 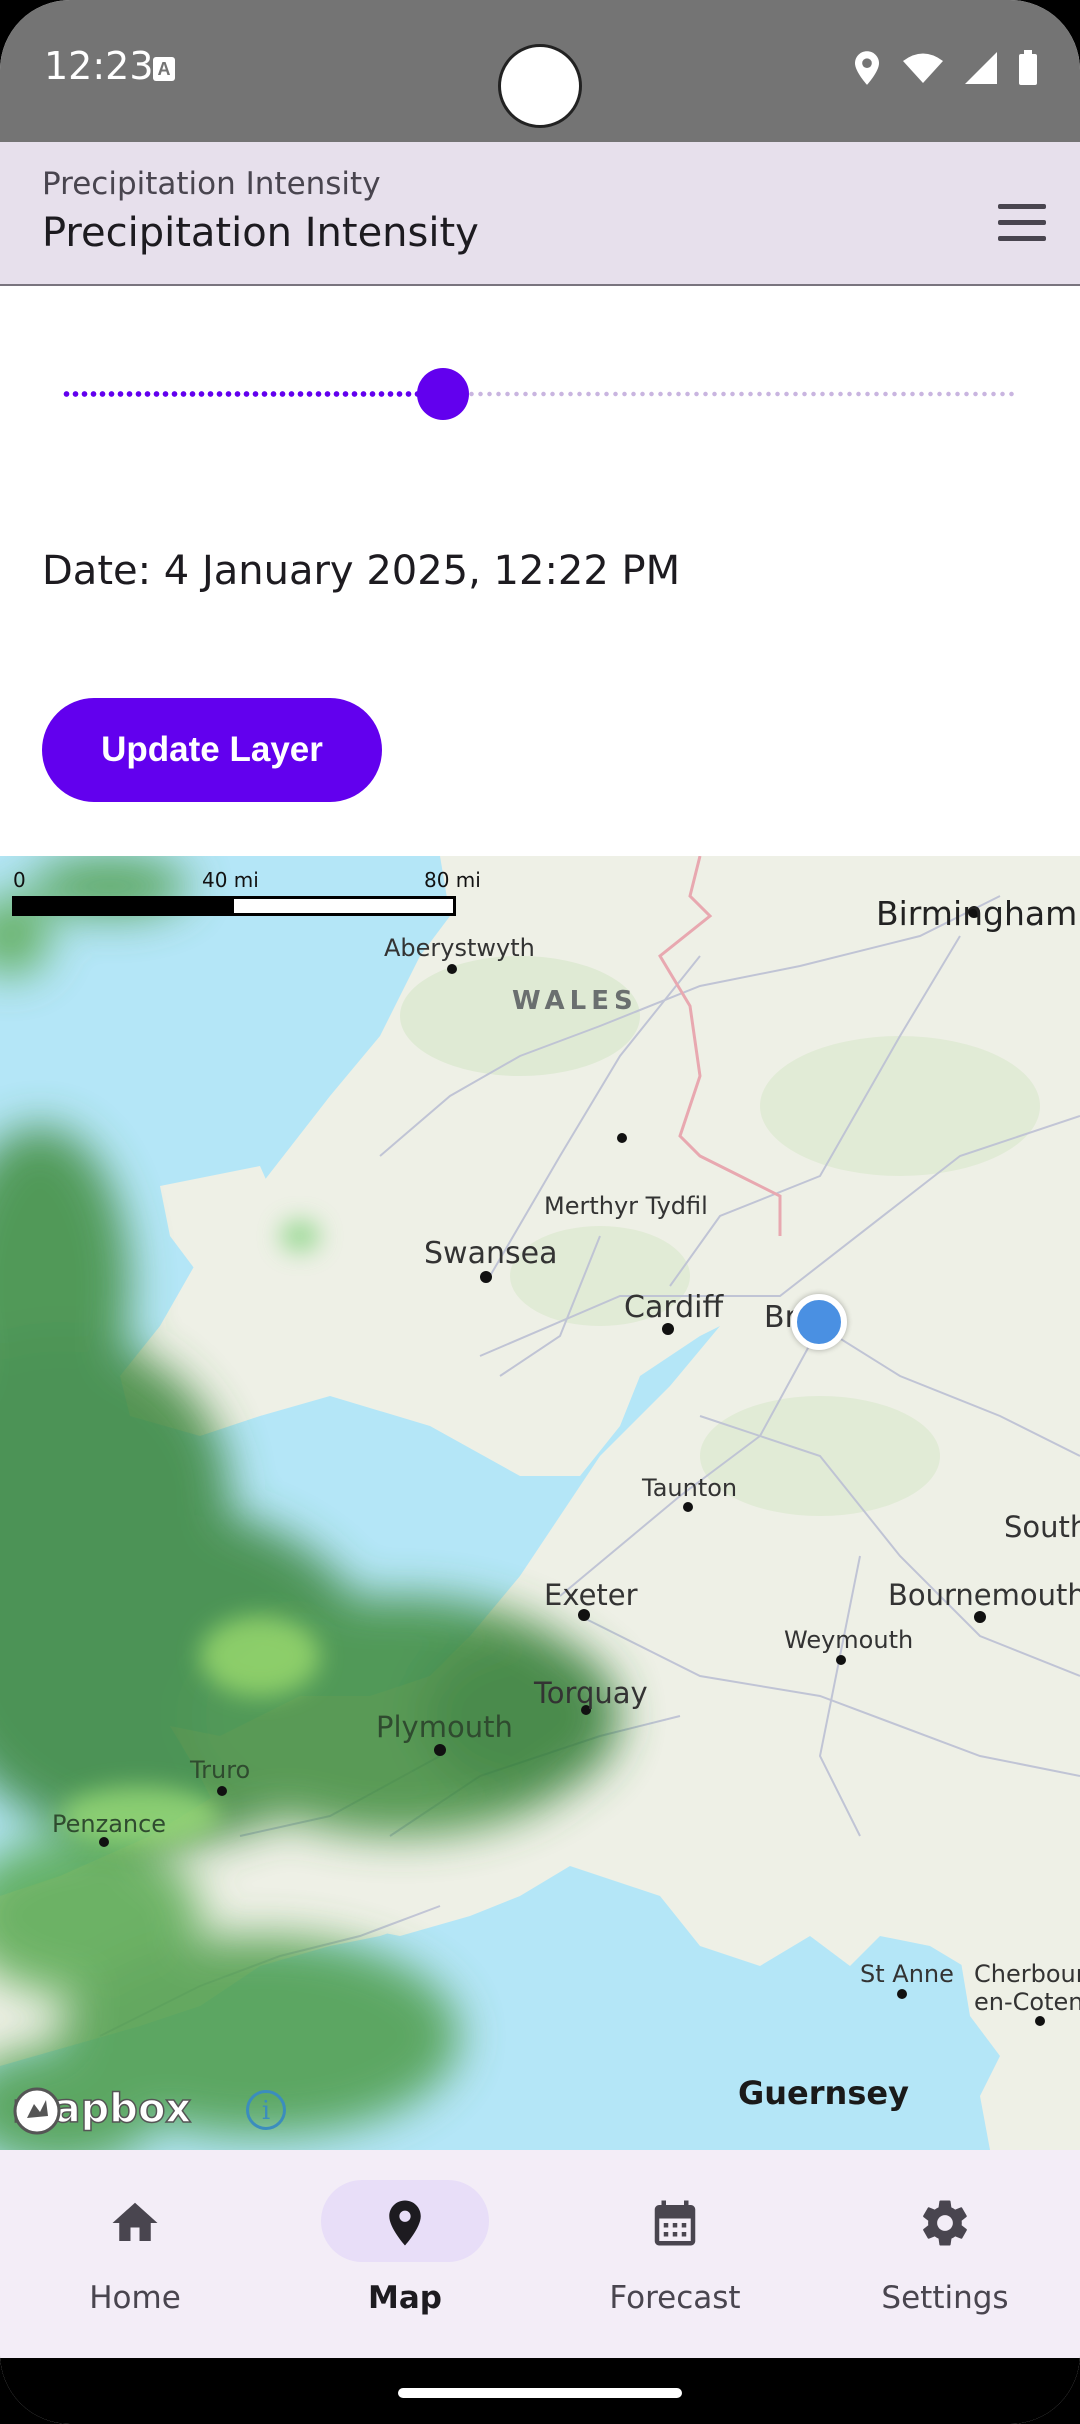 What do you see at coordinates (540, 86) in the screenshot?
I see `camera-cutout` at bounding box center [540, 86].